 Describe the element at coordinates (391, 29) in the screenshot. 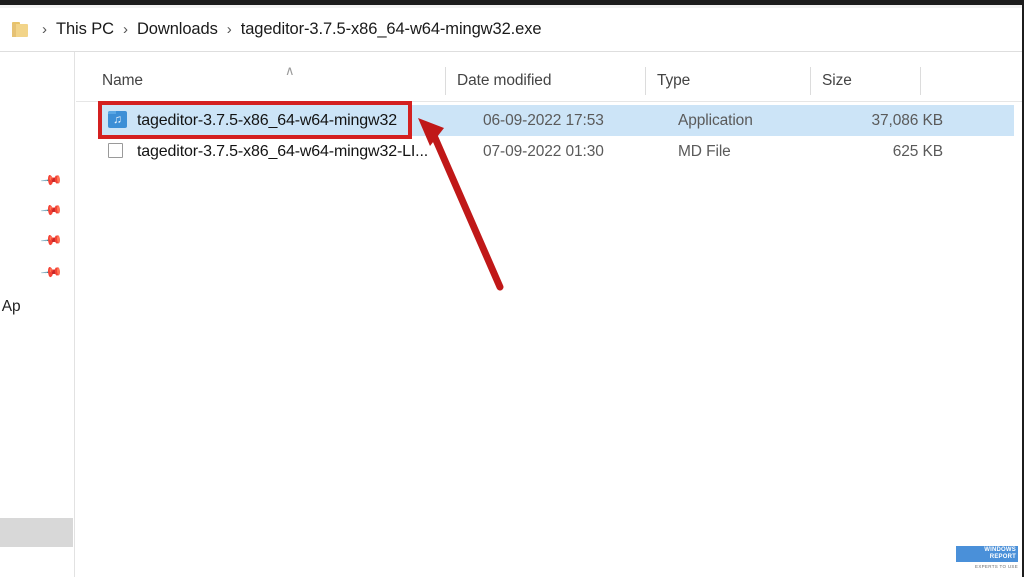

I see `breadcrumb-item-file: tageditor-3.7.5-x86_64-w64-mingw32.exe` at that location.